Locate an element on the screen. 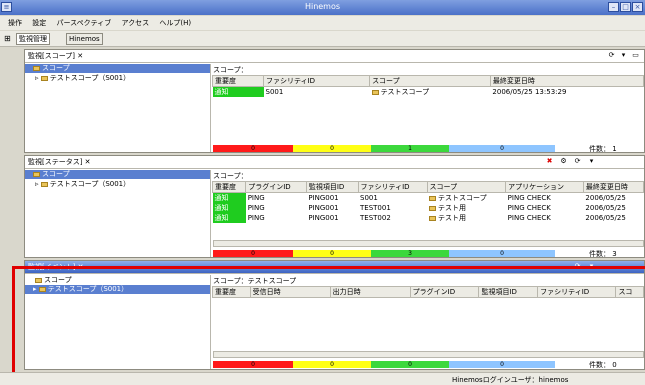  tree-node-test-scope: ▸ テストスコープ（S001） is located at coordinates (117, 289).